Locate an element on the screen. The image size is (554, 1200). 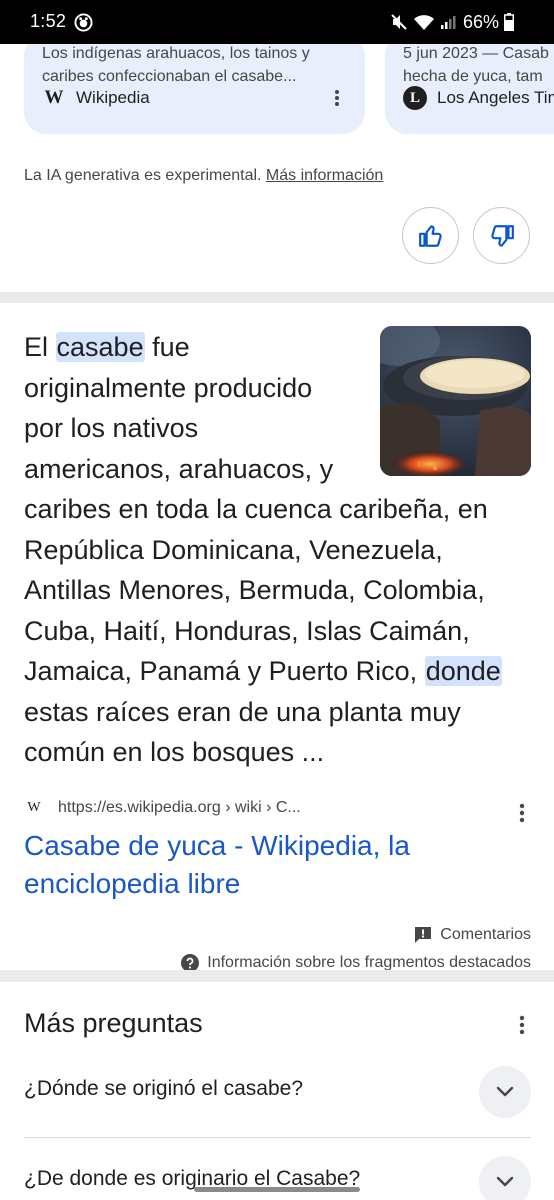
wifi-icon is located at coordinates (423, 22).